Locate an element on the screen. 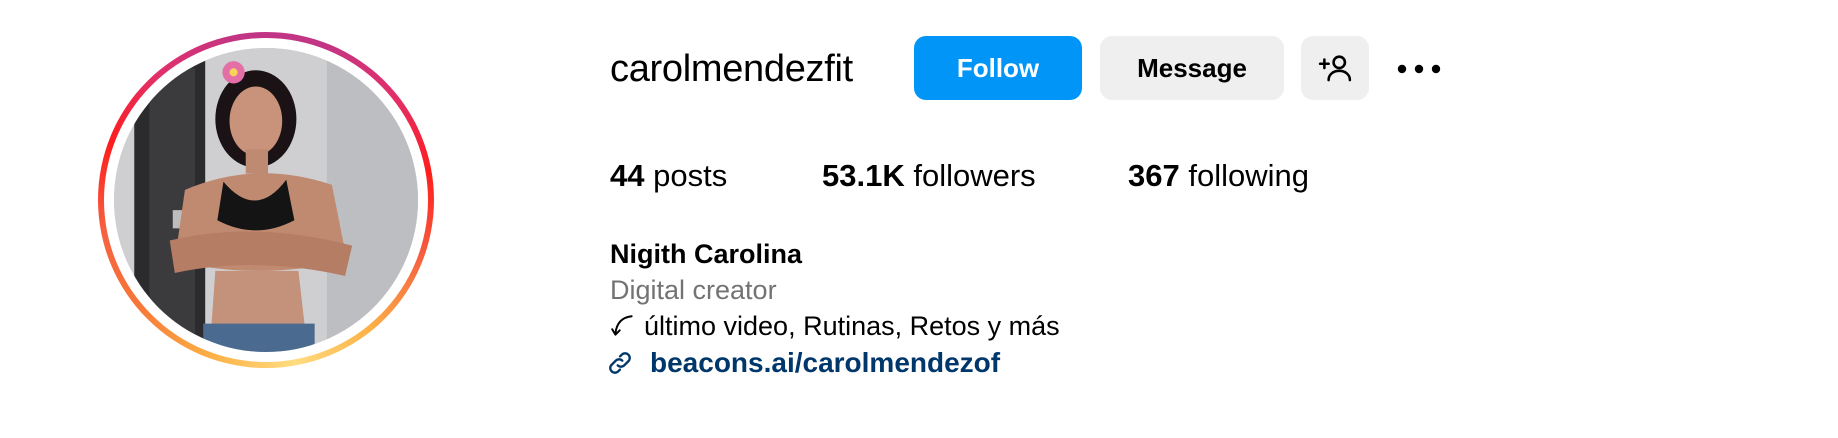  profile-bio: último video, Rutinas, Retos y más is located at coordinates (835, 326).